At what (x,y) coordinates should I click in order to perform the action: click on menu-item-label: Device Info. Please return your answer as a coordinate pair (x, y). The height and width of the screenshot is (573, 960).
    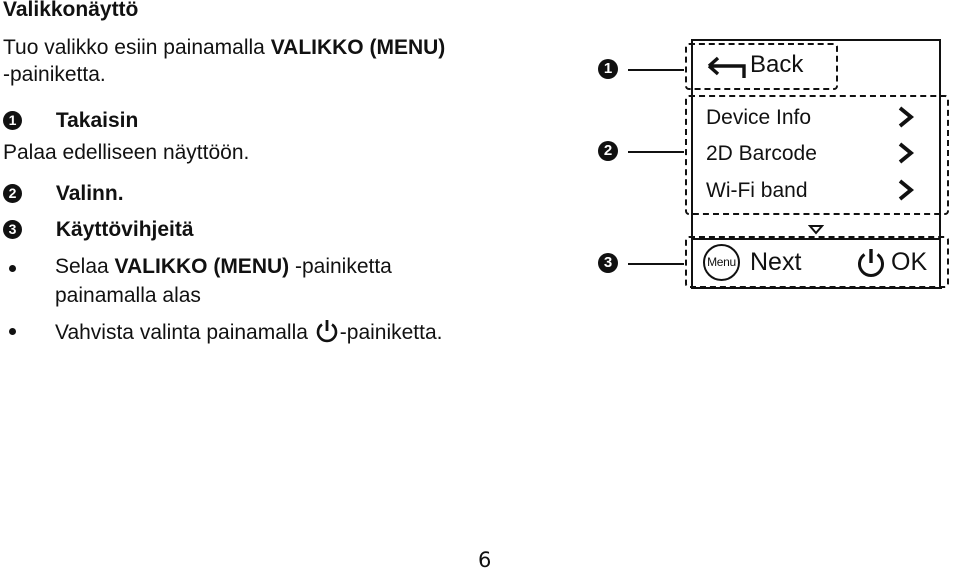
    Looking at the image, I should click on (759, 117).